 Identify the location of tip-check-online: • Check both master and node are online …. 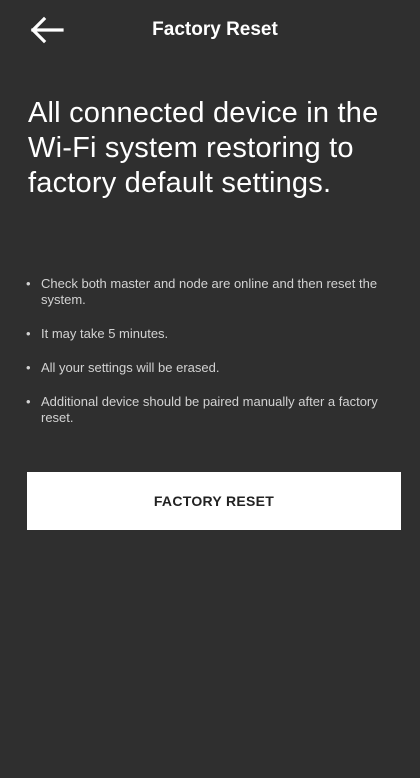
(210, 292).